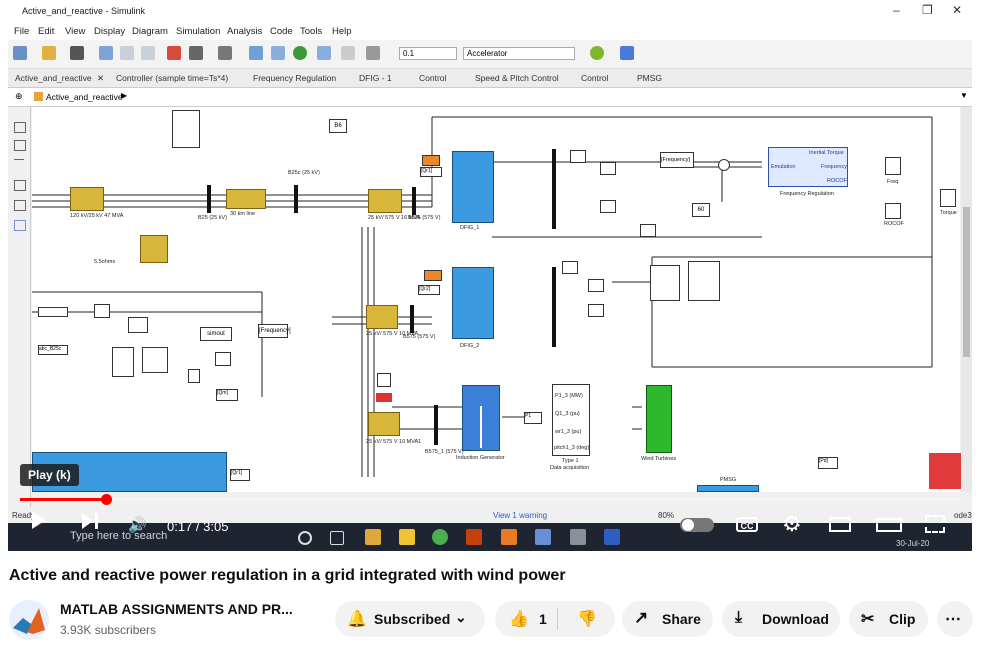 Image resolution: width=983 pixels, height=648 pixels. Describe the element at coordinates (109, 31) in the screenshot. I see `menu-display: Display` at that location.